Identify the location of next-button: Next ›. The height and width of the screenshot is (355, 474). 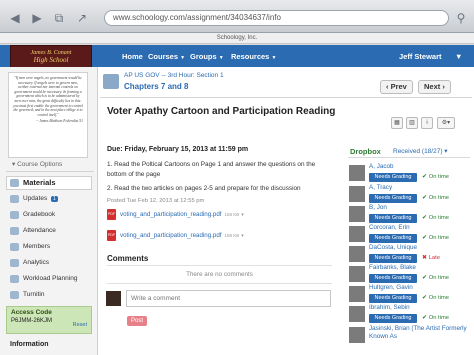
(434, 87).